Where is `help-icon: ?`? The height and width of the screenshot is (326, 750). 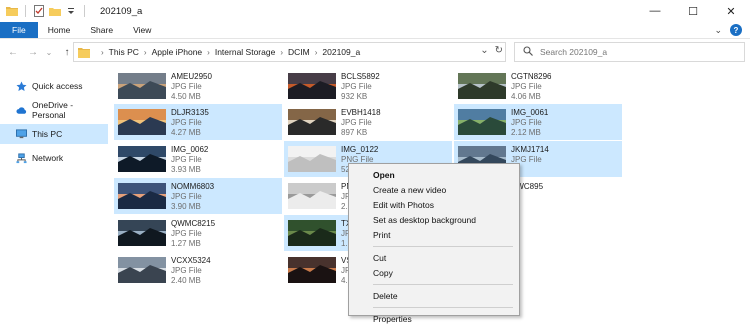
help-icon: ? is located at coordinates (736, 30).